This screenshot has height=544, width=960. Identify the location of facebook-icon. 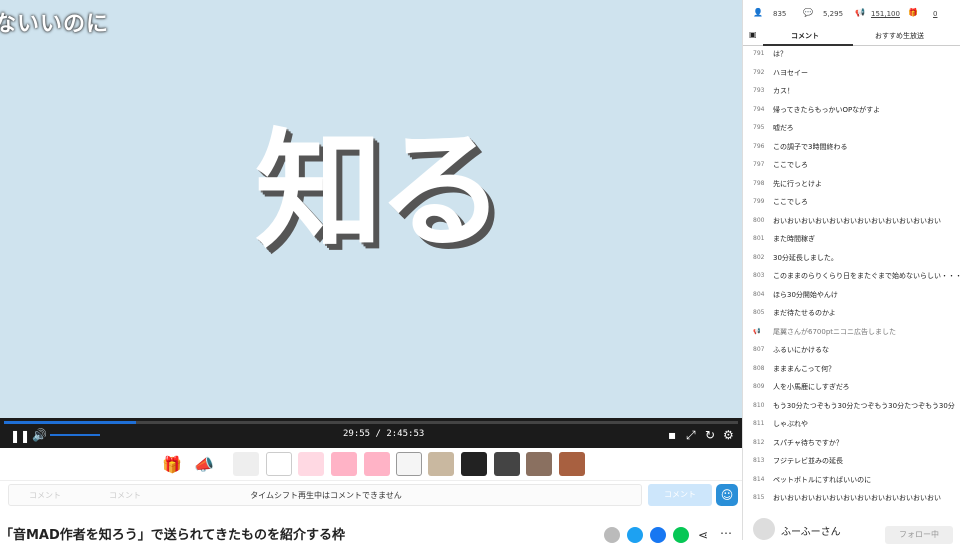
(658, 535).